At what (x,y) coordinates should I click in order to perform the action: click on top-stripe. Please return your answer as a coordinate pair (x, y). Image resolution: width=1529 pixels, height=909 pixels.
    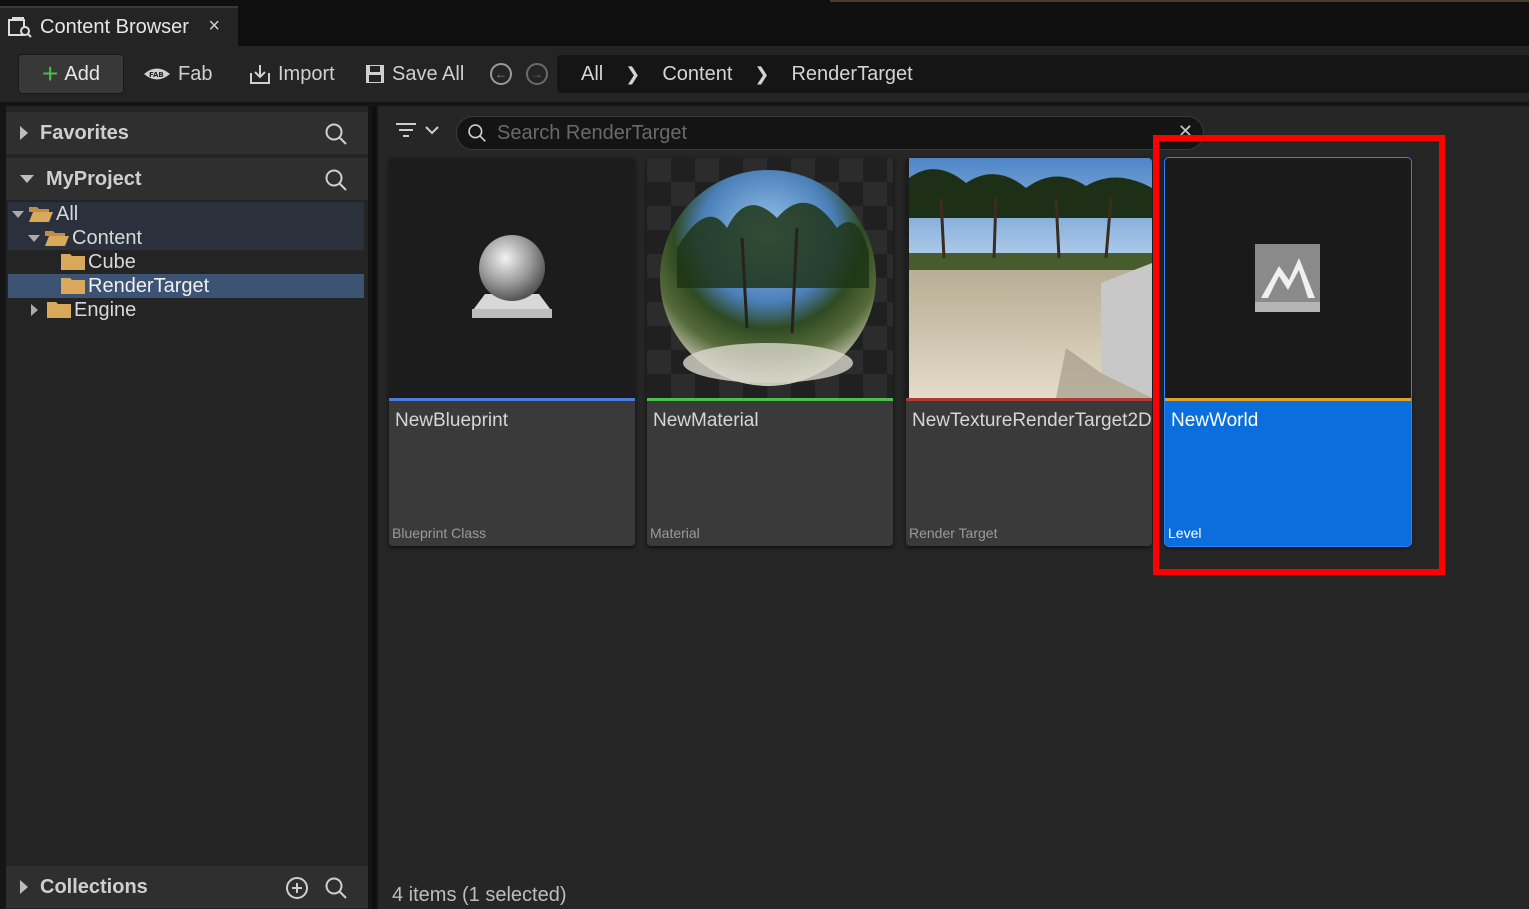
    Looking at the image, I should click on (1179, 1).